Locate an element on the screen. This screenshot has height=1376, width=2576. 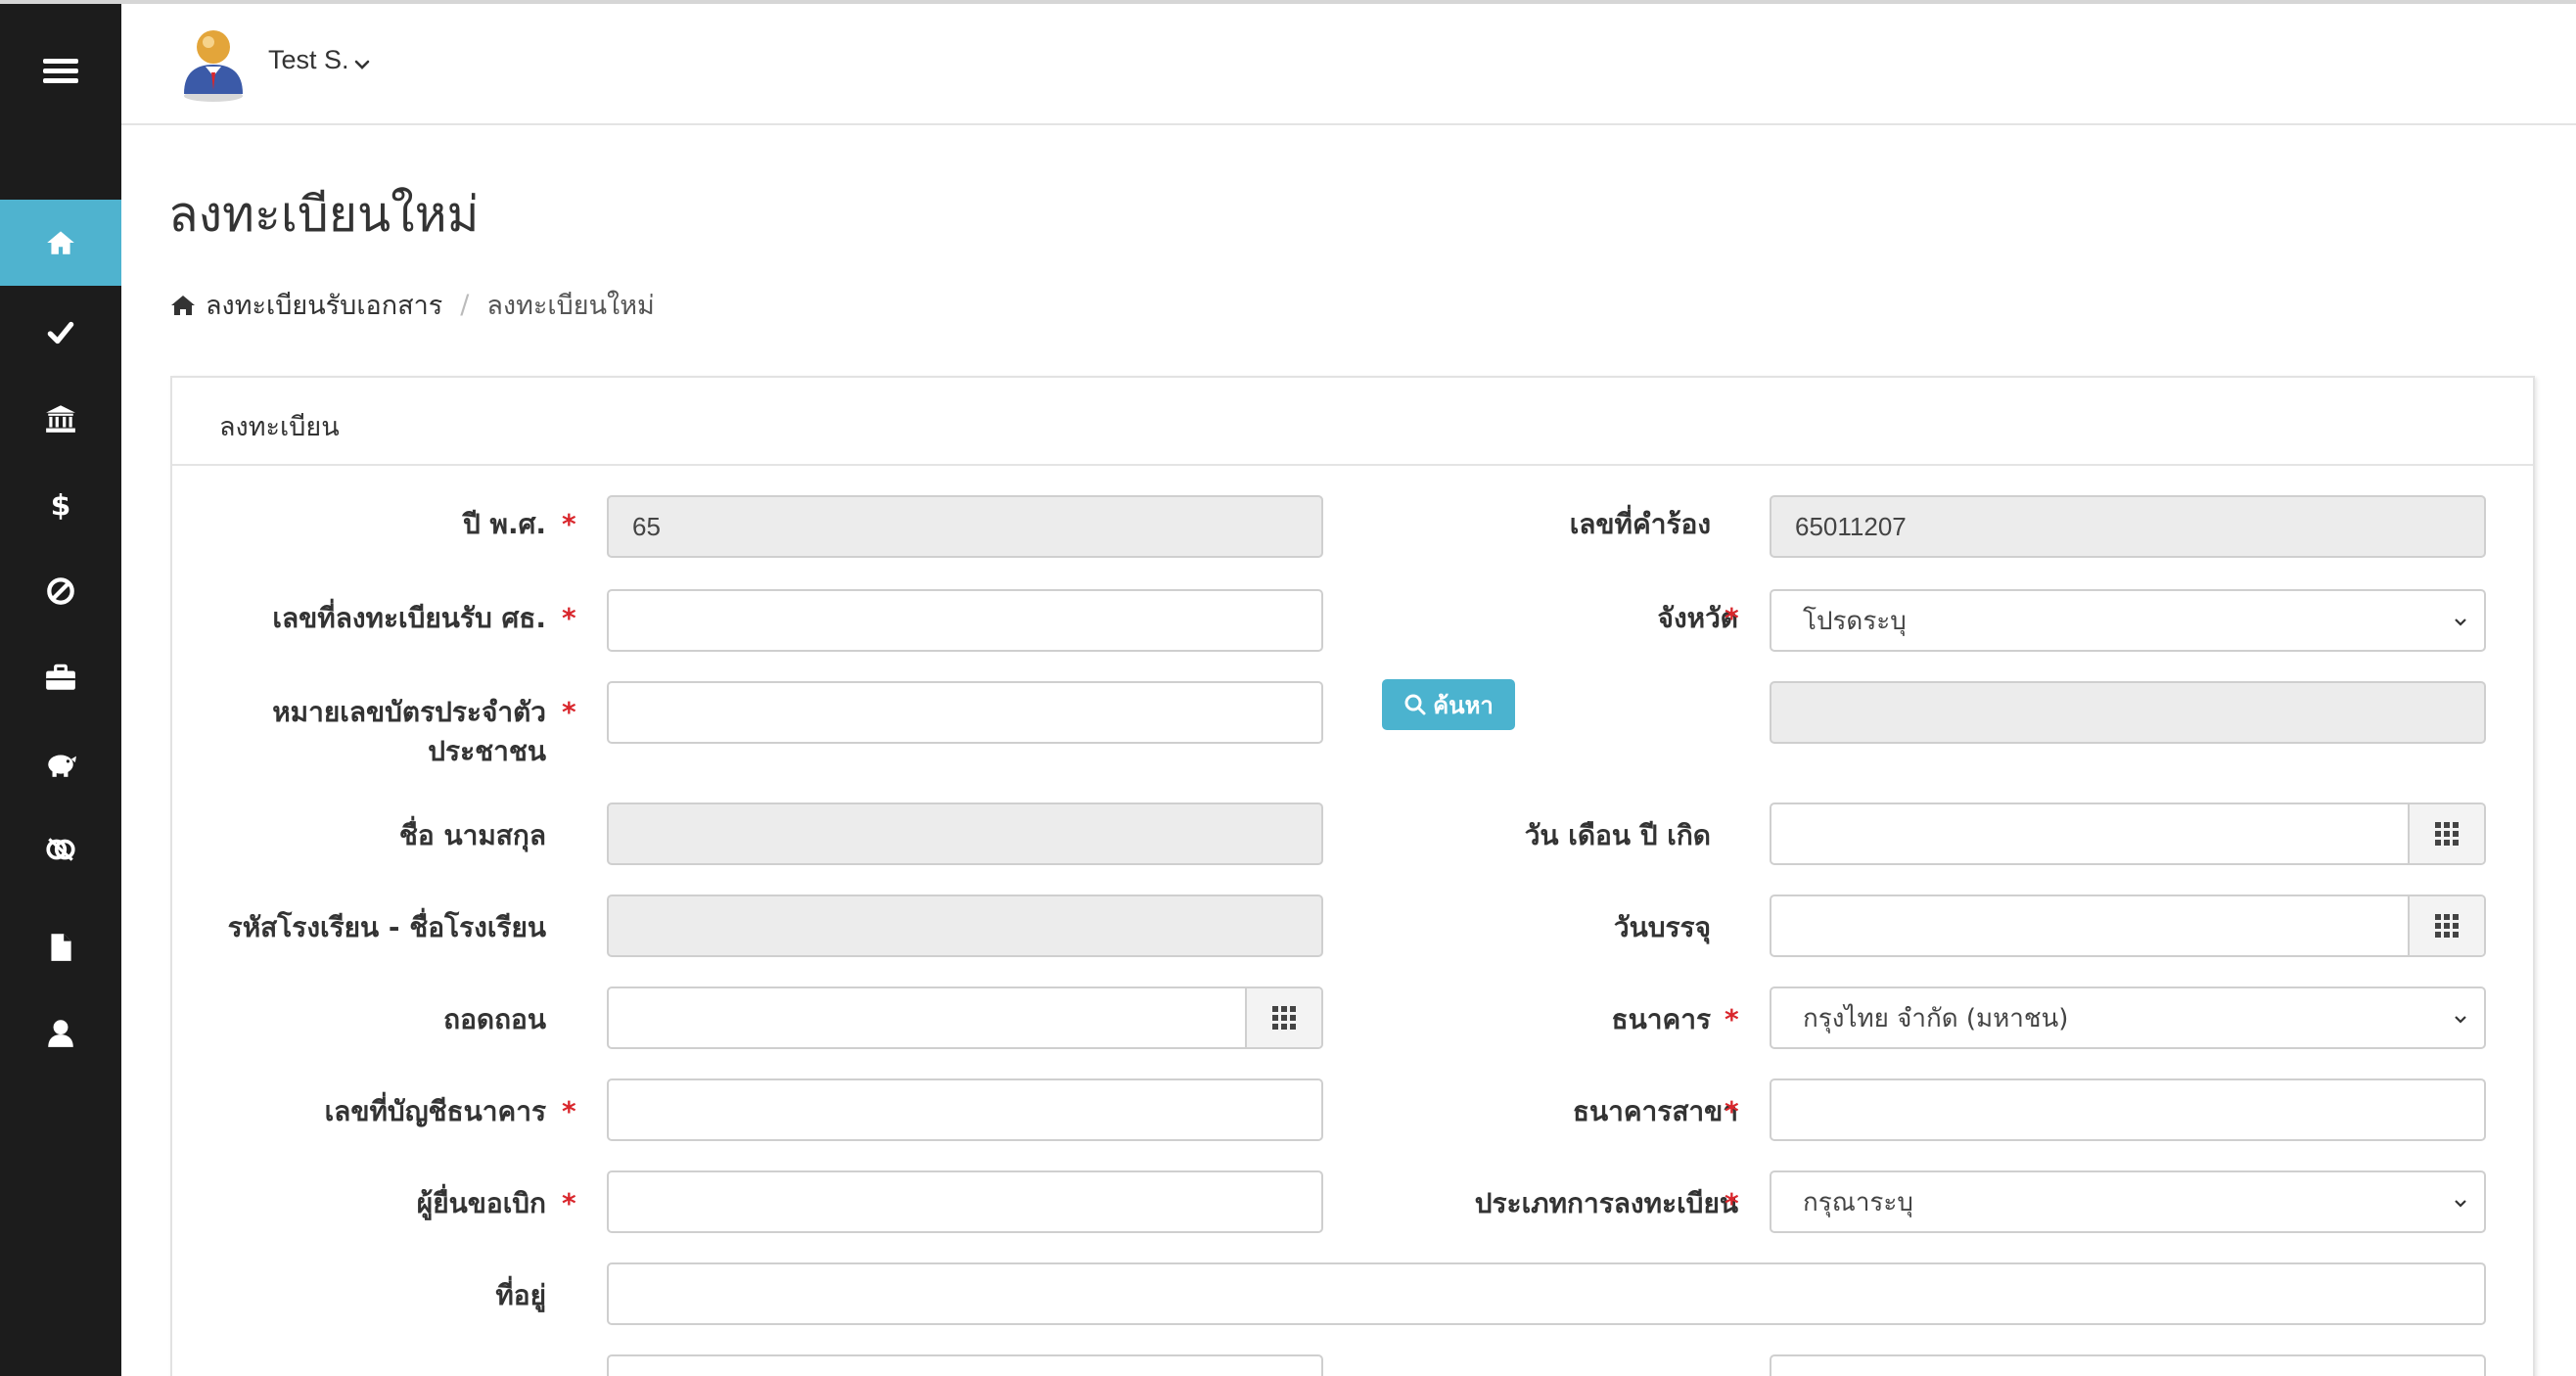
search-icon is located at coordinates (1415, 704).